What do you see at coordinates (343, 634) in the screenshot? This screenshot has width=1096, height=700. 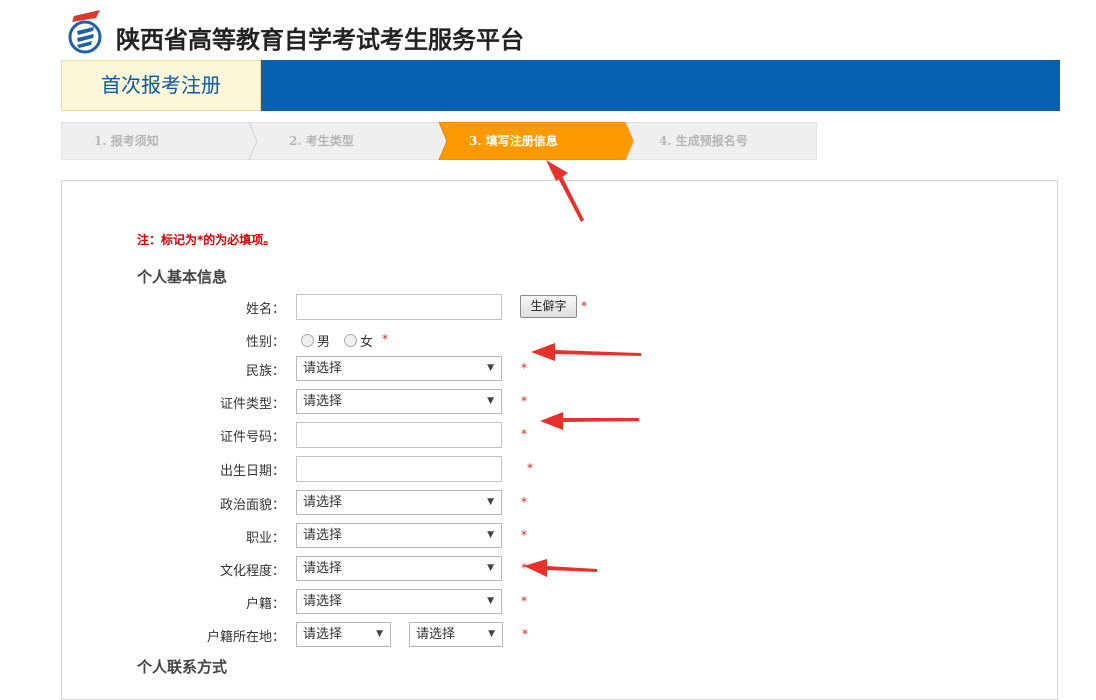 I see `household-province-select: 请选择 ▼` at bounding box center [343, 634].